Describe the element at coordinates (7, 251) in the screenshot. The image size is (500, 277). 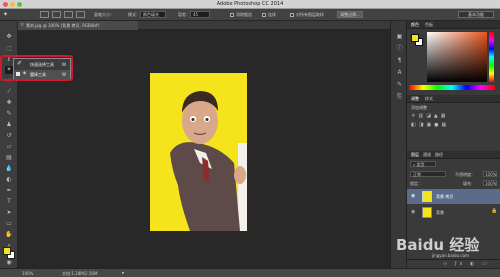
I see `foreground-color-swatch` at that location.